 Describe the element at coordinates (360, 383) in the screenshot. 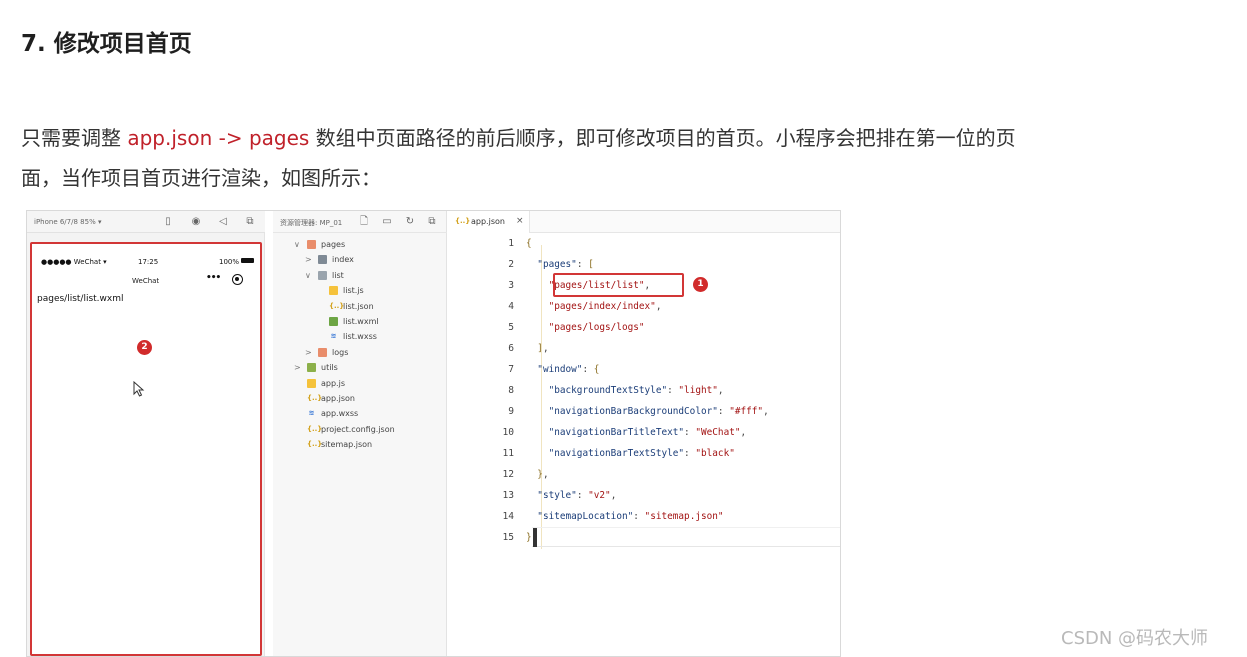

I see `tree-item: app.js` at that location.